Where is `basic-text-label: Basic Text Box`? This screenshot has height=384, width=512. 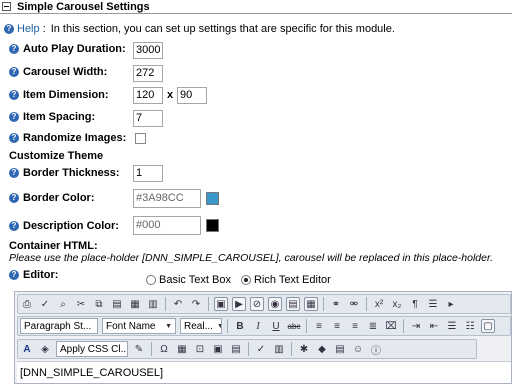
basic-text-label: Basic Text Box is located at coordinates (195, 280).